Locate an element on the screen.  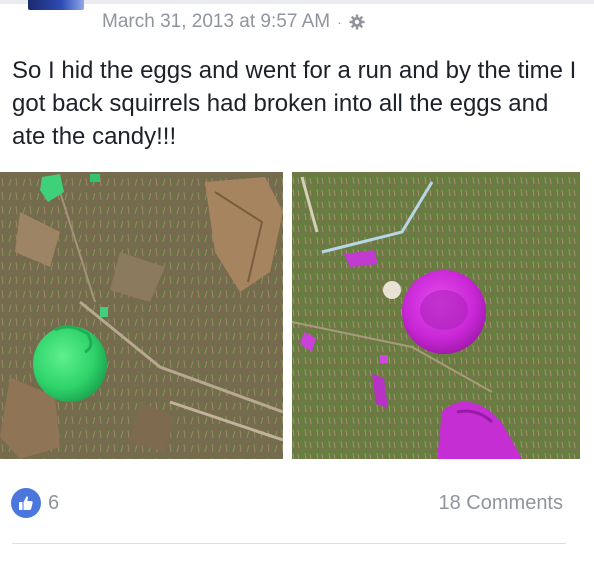
post-meta: March 31, 2013 at 9:57 AM · is located at coordinates (233, 22).